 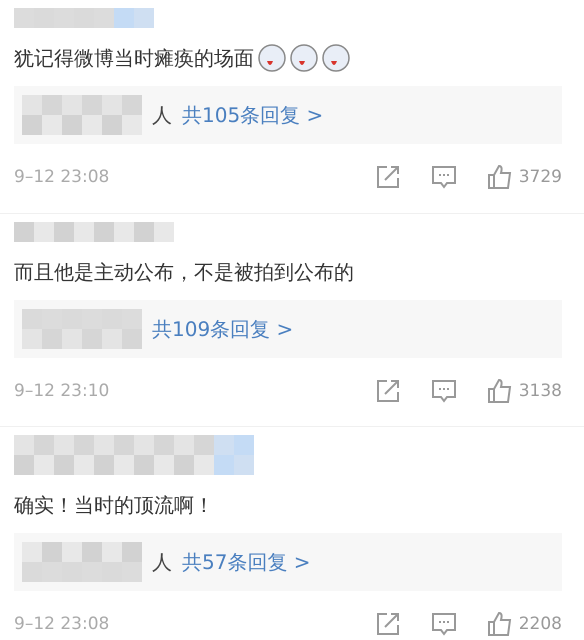 I want to click on comment-text: 而且他是主动公布，不是被拍到公布的, so click(x=184, y=272).